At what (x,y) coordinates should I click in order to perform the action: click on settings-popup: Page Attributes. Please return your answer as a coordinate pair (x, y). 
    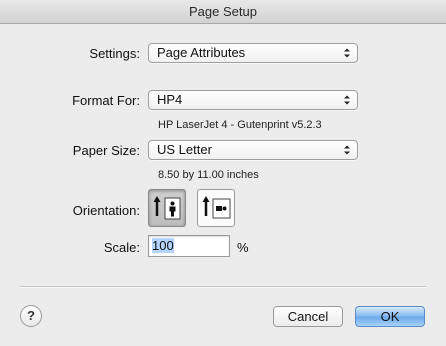
    Looking at the image, I should click on (253, 53).